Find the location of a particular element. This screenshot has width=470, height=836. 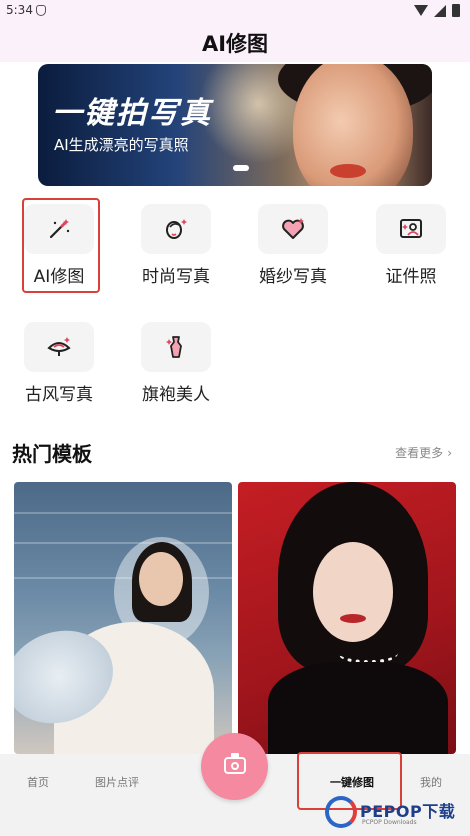

feature-label: 证件照 is located at coordinates (411, 277).